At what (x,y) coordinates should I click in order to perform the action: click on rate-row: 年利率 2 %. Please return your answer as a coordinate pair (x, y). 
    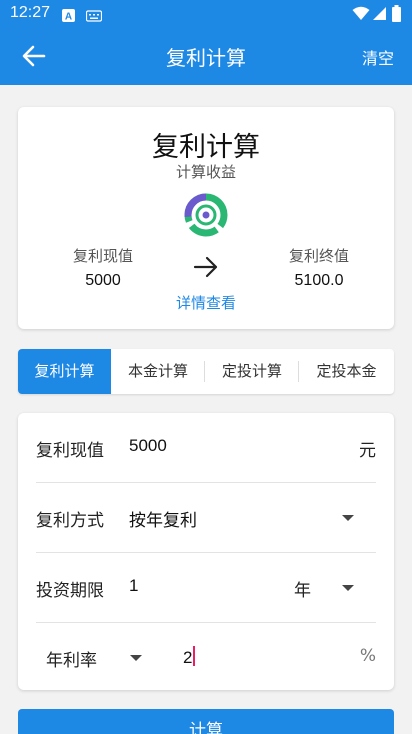
    Looking at the image, I should click on (206, 658).